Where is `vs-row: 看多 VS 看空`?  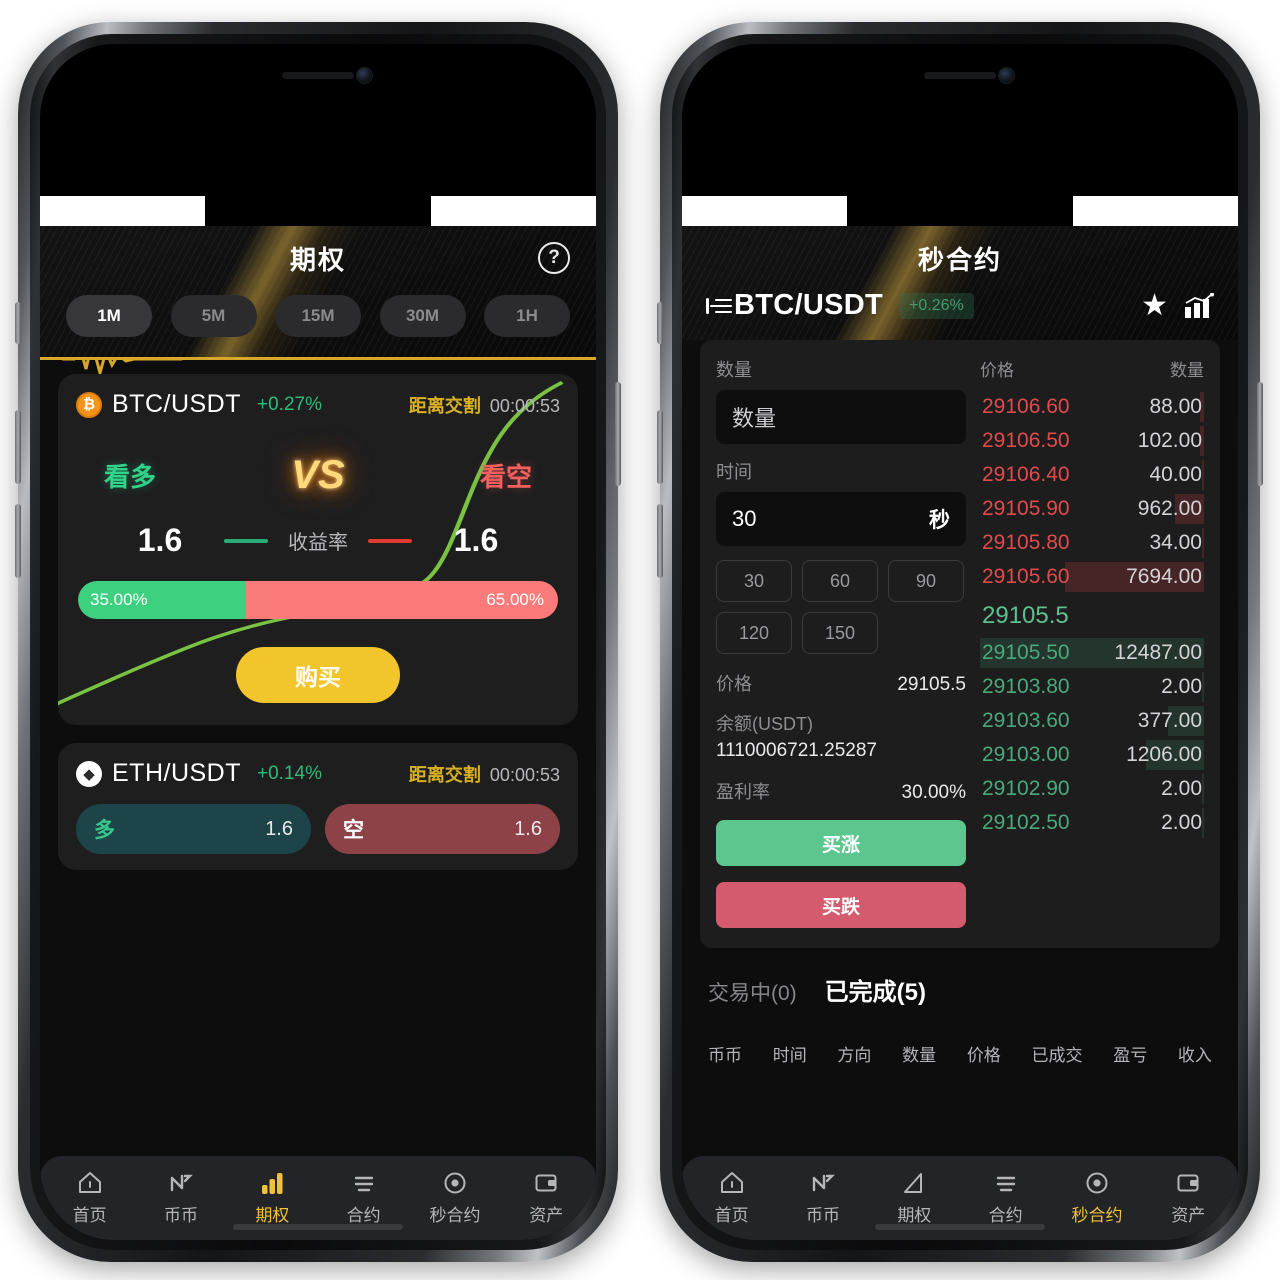
vs-row: 看多 VS 看空 is located at coordinates (318, 461).